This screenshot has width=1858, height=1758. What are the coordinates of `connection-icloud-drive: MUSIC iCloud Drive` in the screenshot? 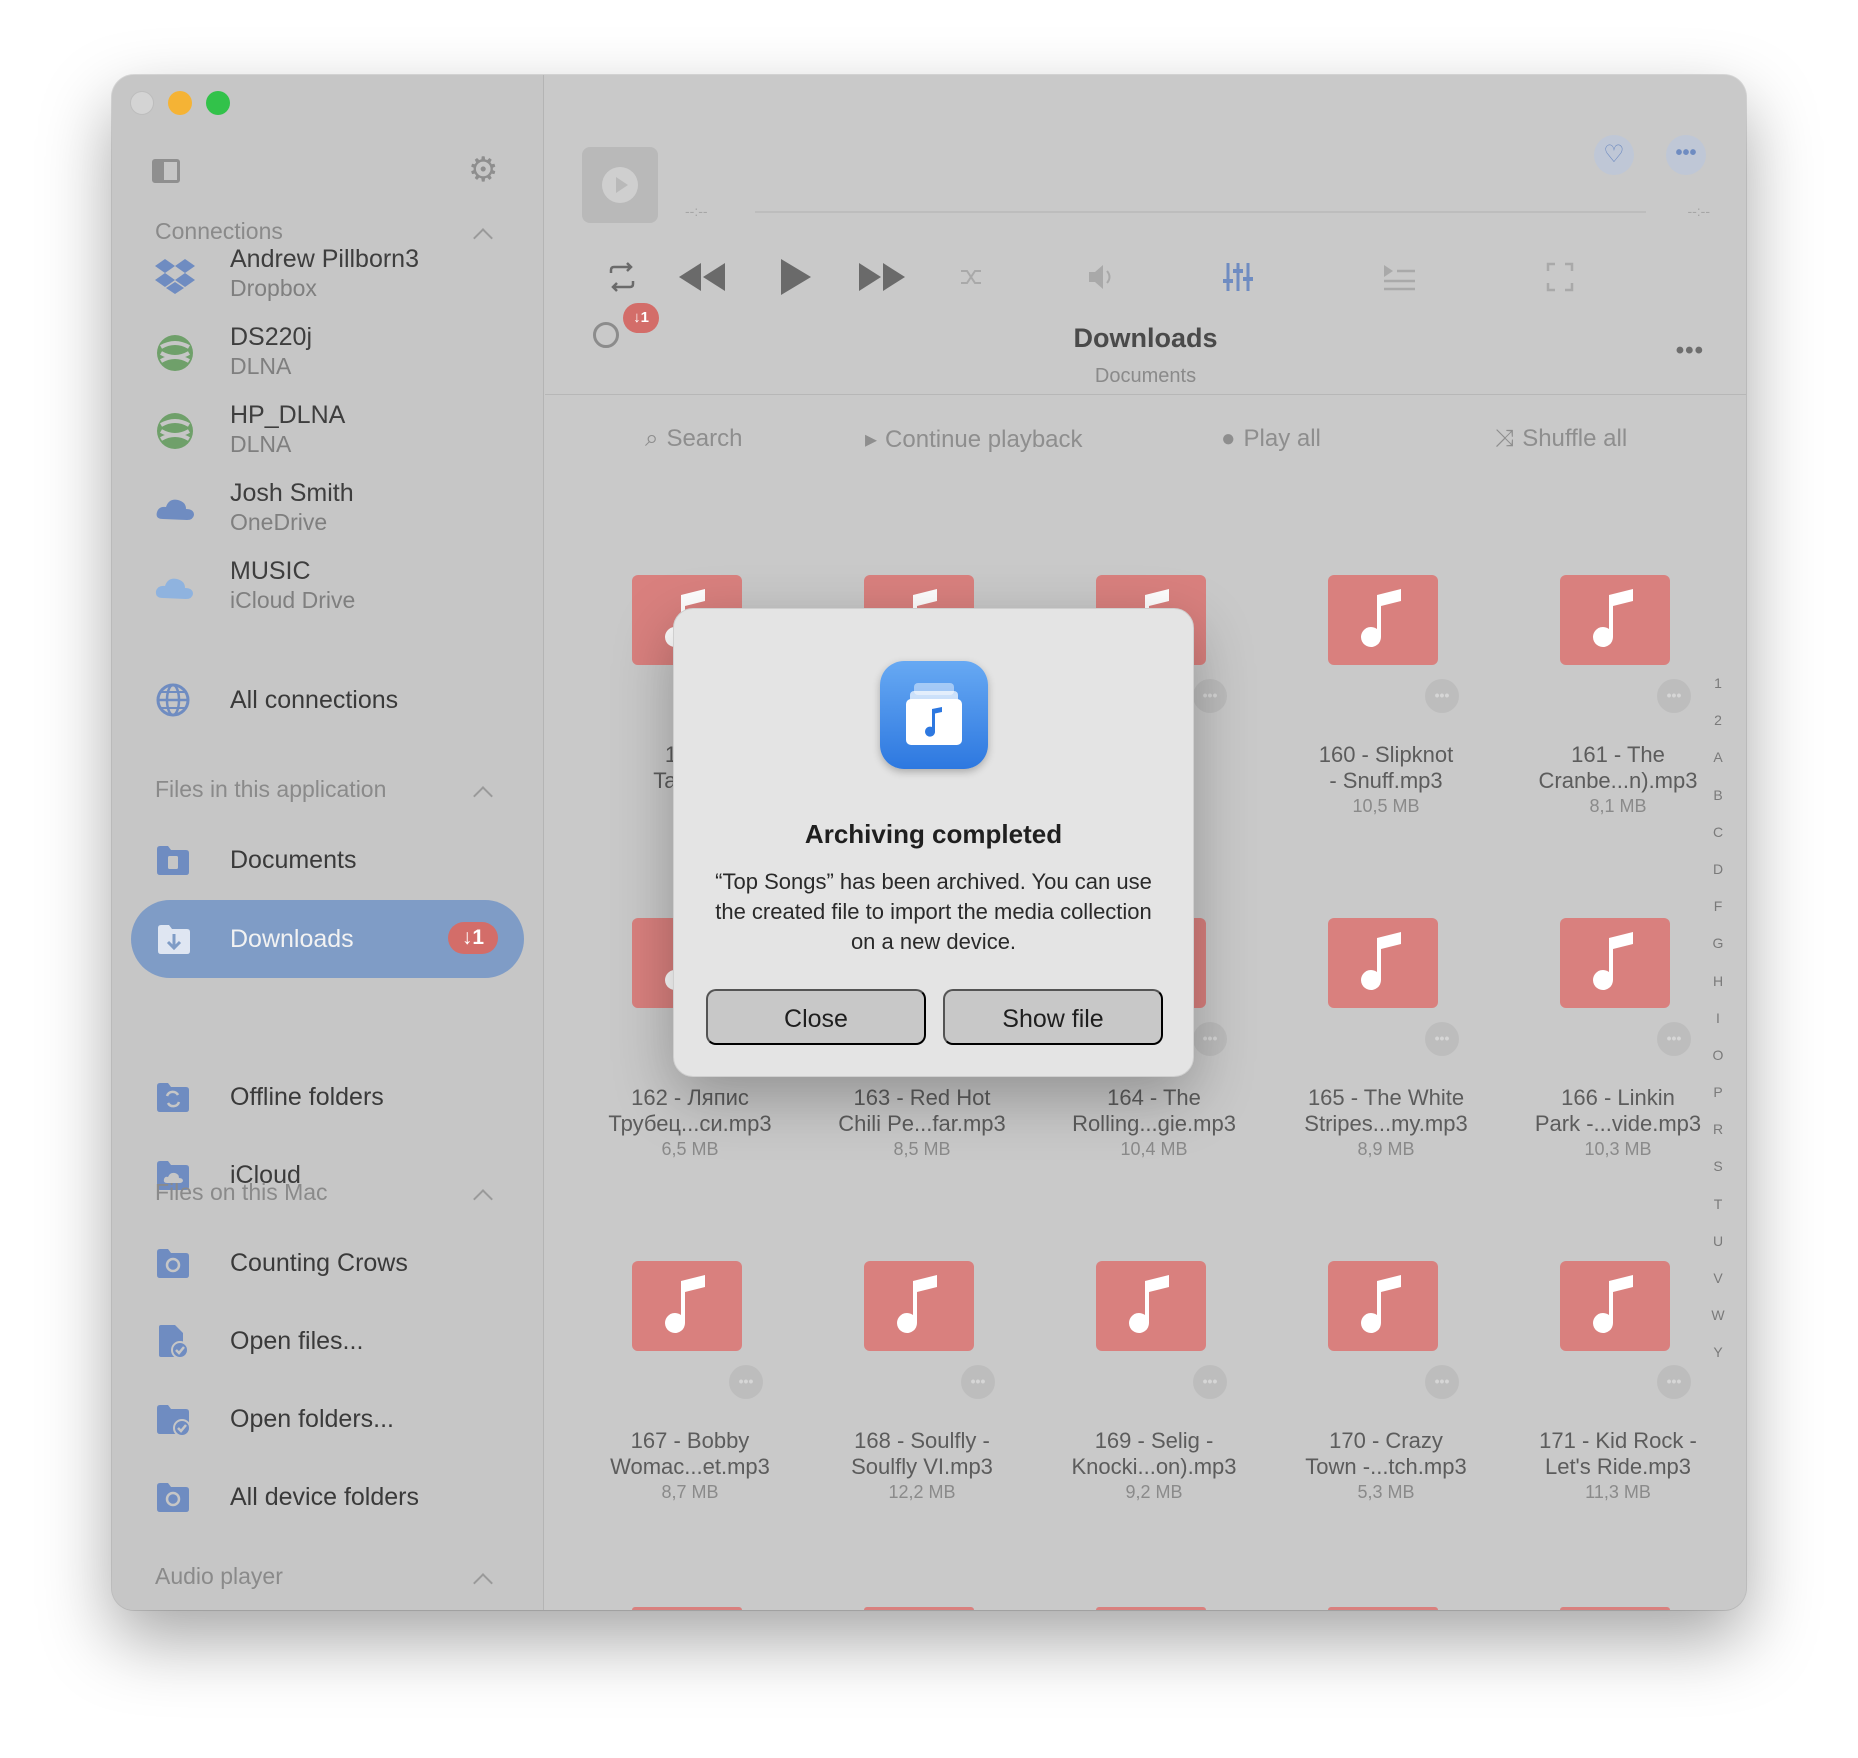 It's located at (335, 588).